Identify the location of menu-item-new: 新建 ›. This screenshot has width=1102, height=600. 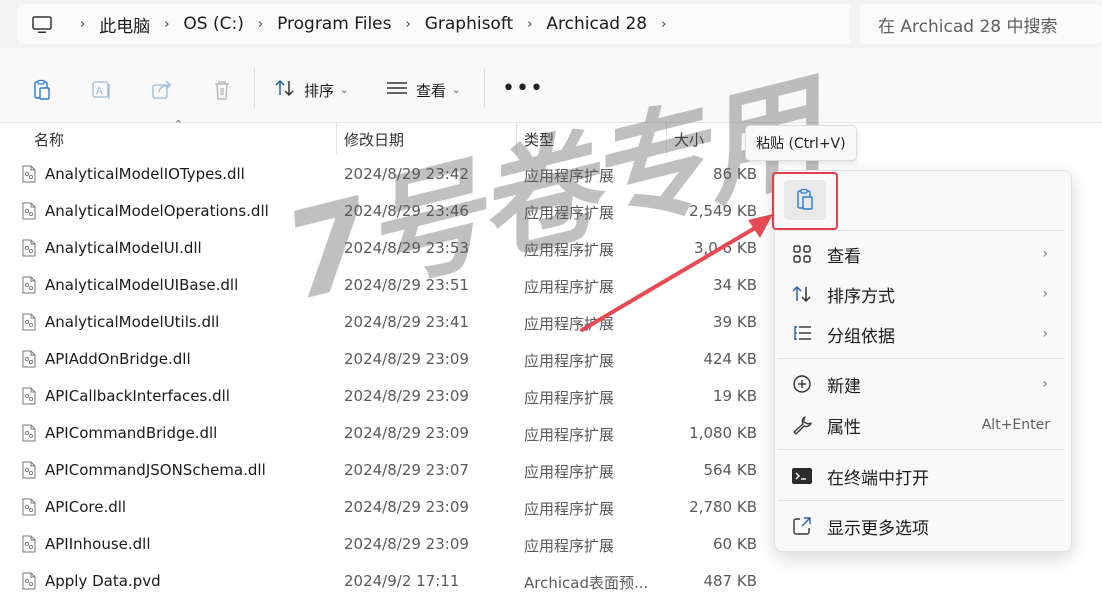
(921, 384).